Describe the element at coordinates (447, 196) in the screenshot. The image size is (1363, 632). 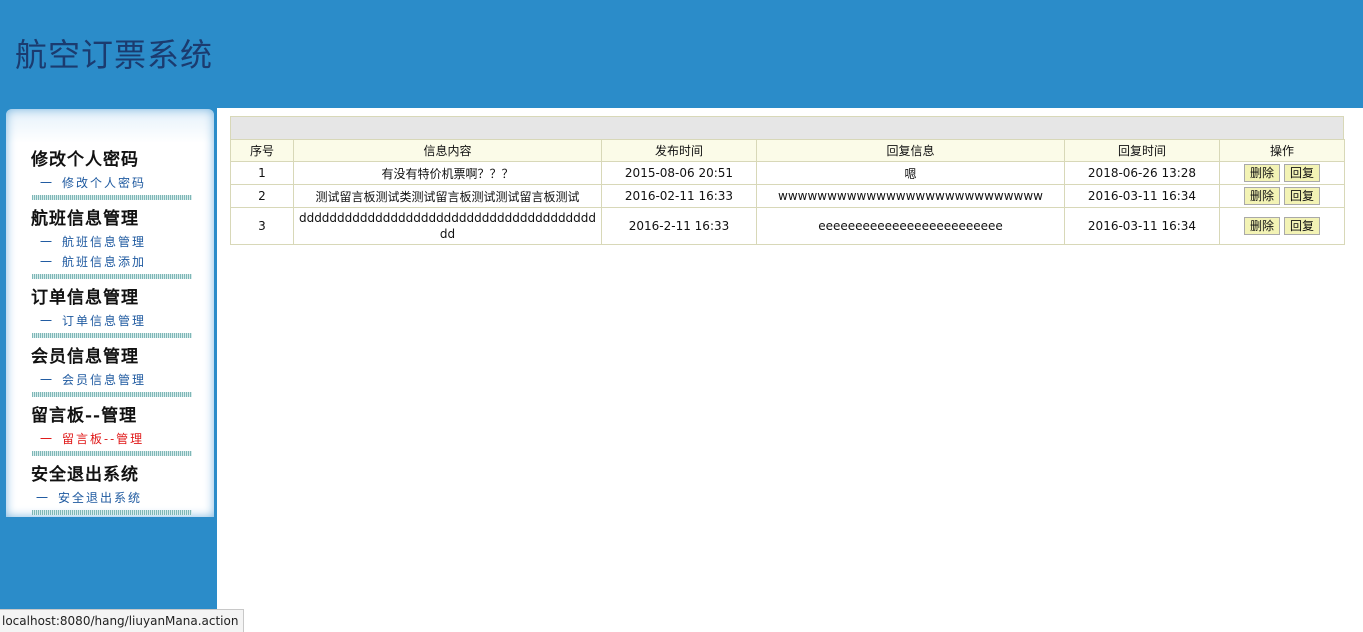
I see `cell-content: 测试留言板测试类测试留言板测试测试留言板测试` at that location.